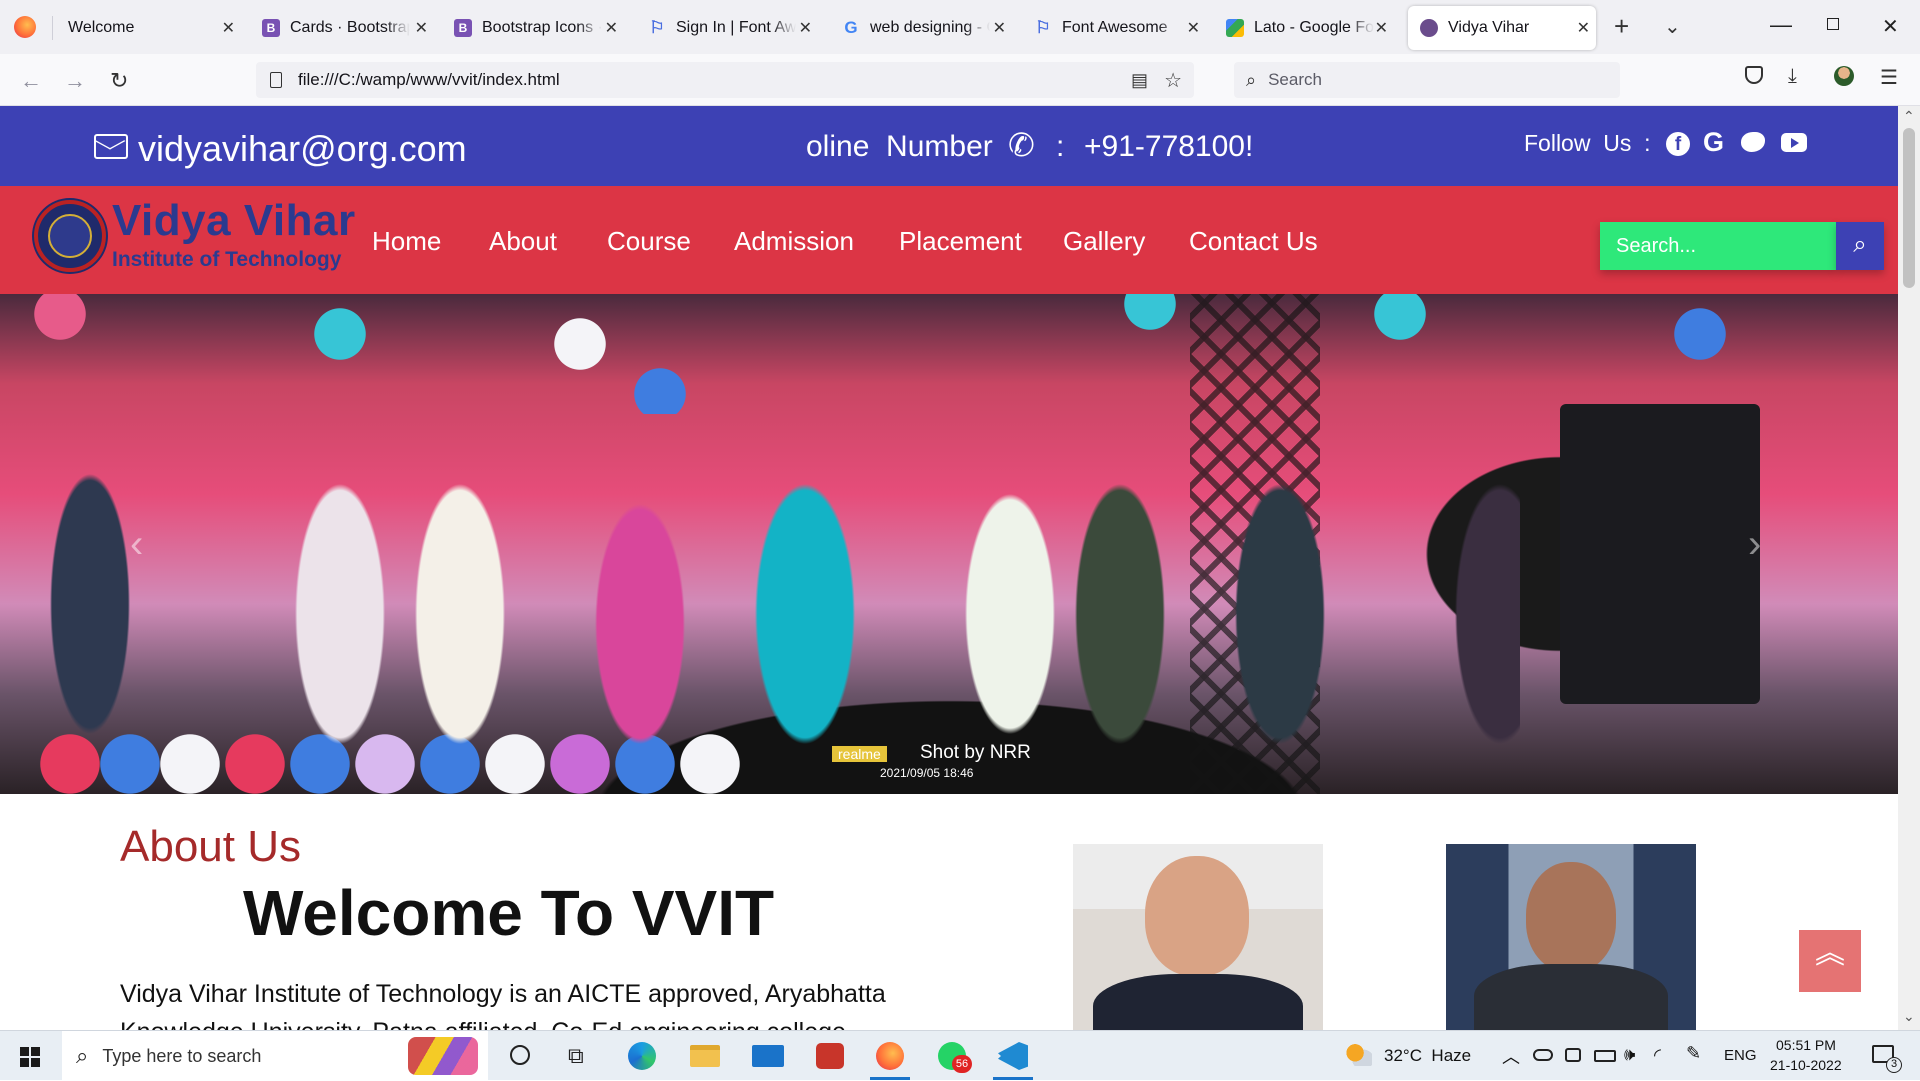 The height and width of the screenshot is (1081, 1920). What do you see at coordinates (31, 81) in the screenshot?
I see `back-arrow-icon: ←` at bounding box center [31, 81].